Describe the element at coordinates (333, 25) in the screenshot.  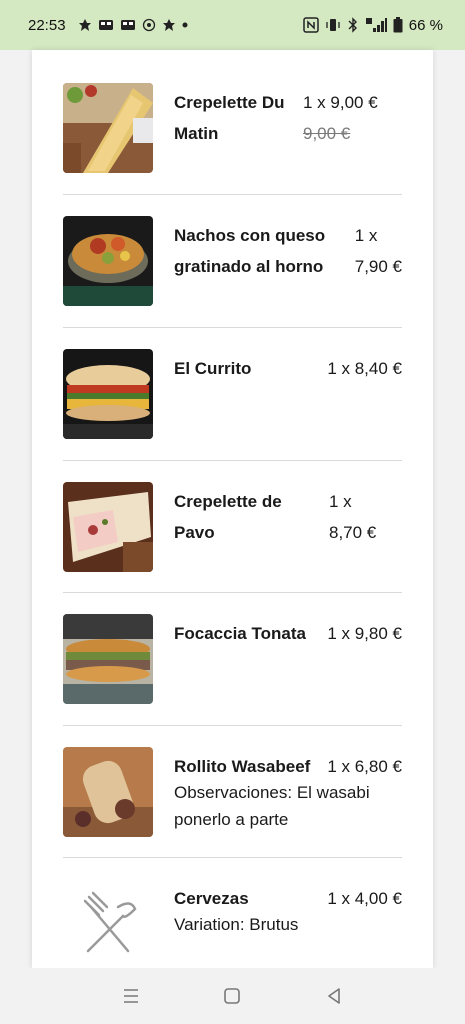
I see `vibrate-icon` at that location.